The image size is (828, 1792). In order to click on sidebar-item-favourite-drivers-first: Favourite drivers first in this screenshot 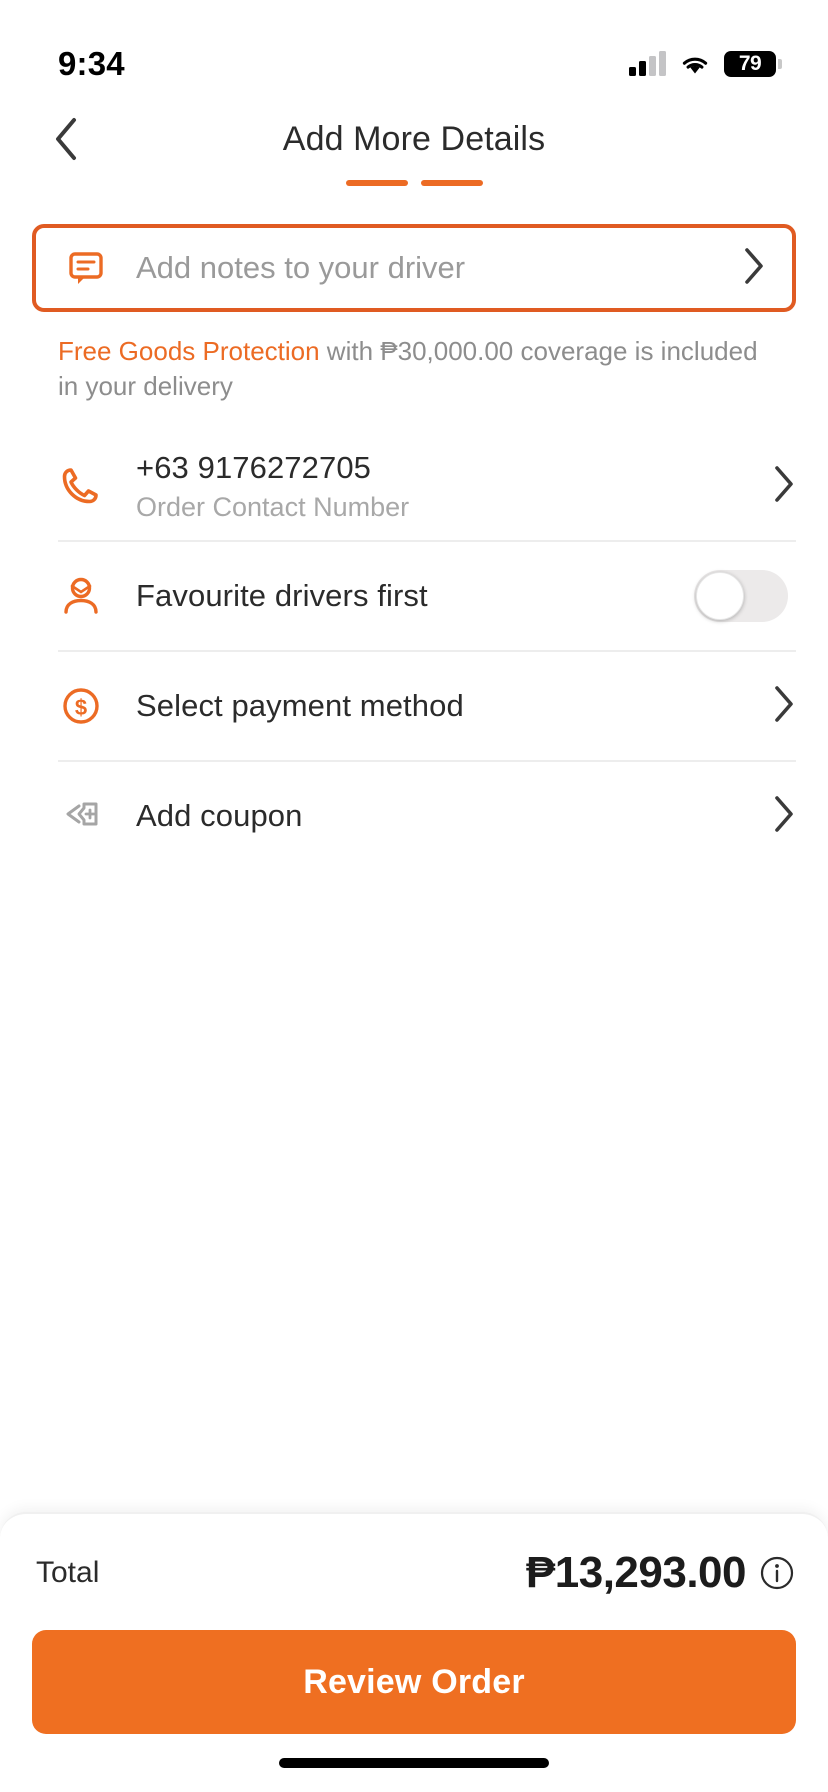, I will do `click(414, 596)`.